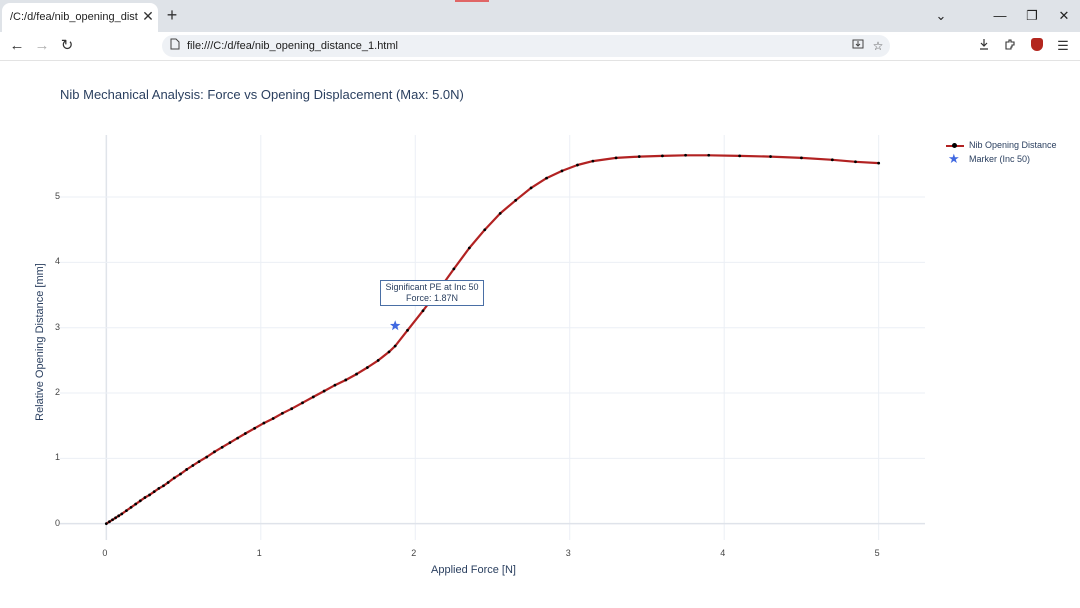  I want to click on legend-item-line: Nib Opening Distance, so click(1011, 146).